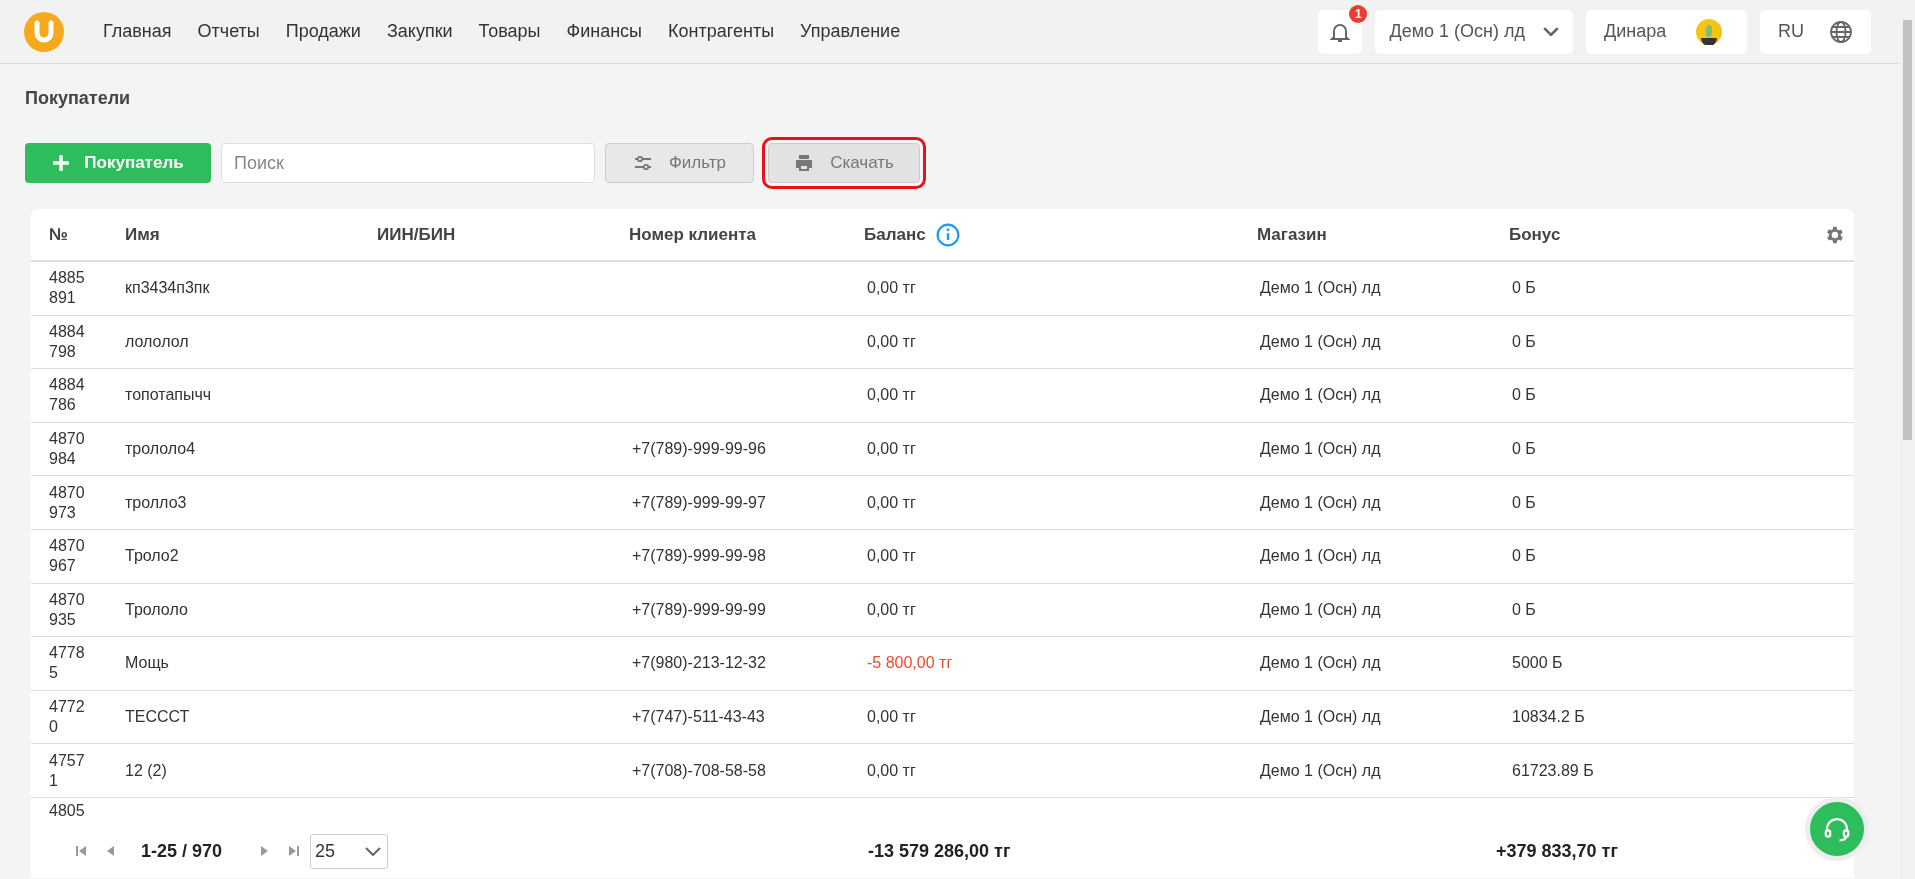  Describe the element at coordinates (1709, 31) in the screenshot. I see `avatar-icon` at that location.